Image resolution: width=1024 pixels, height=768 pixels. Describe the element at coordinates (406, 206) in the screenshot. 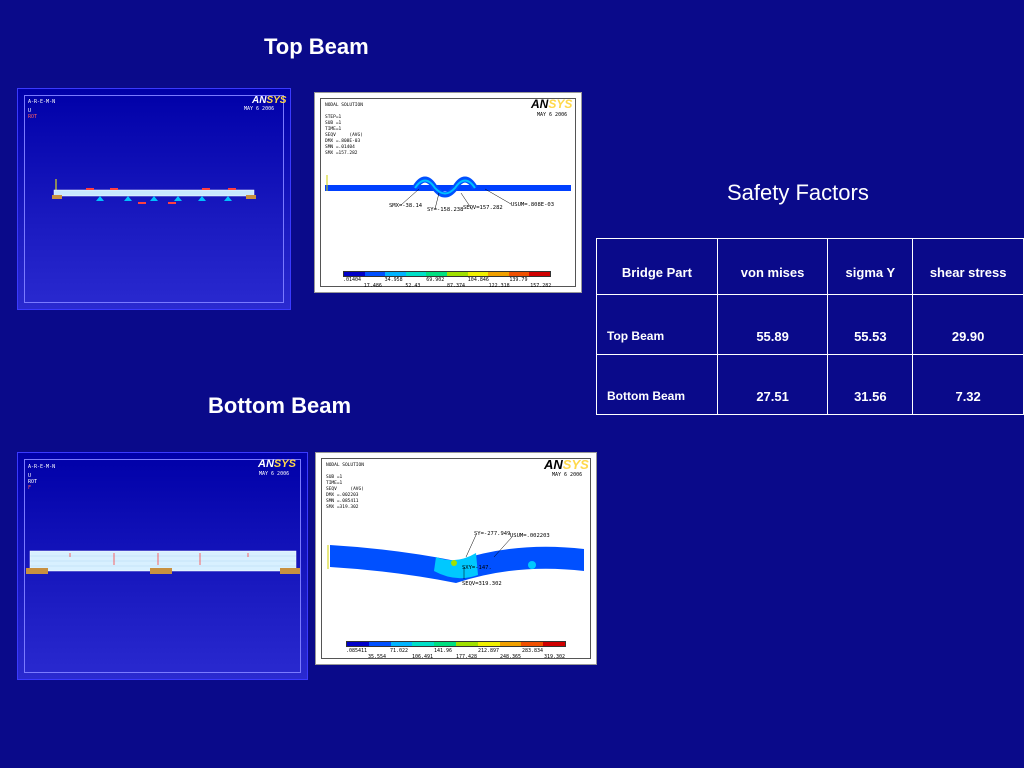

I see `top-label-smx: SMX=-38.14` at that location.